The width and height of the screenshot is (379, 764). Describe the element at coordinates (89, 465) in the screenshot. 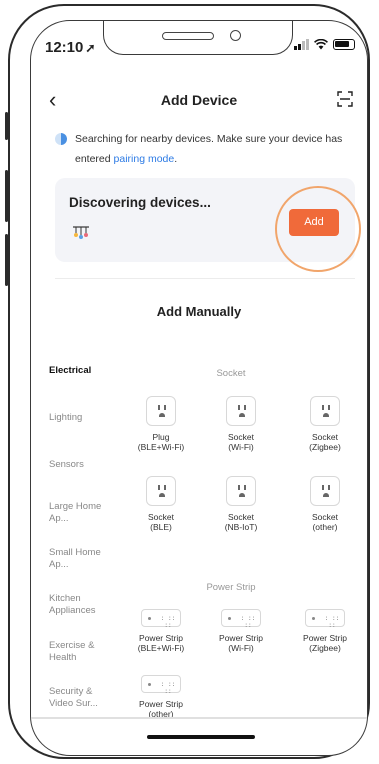

I see `category-sensors: Sensors` at that location.